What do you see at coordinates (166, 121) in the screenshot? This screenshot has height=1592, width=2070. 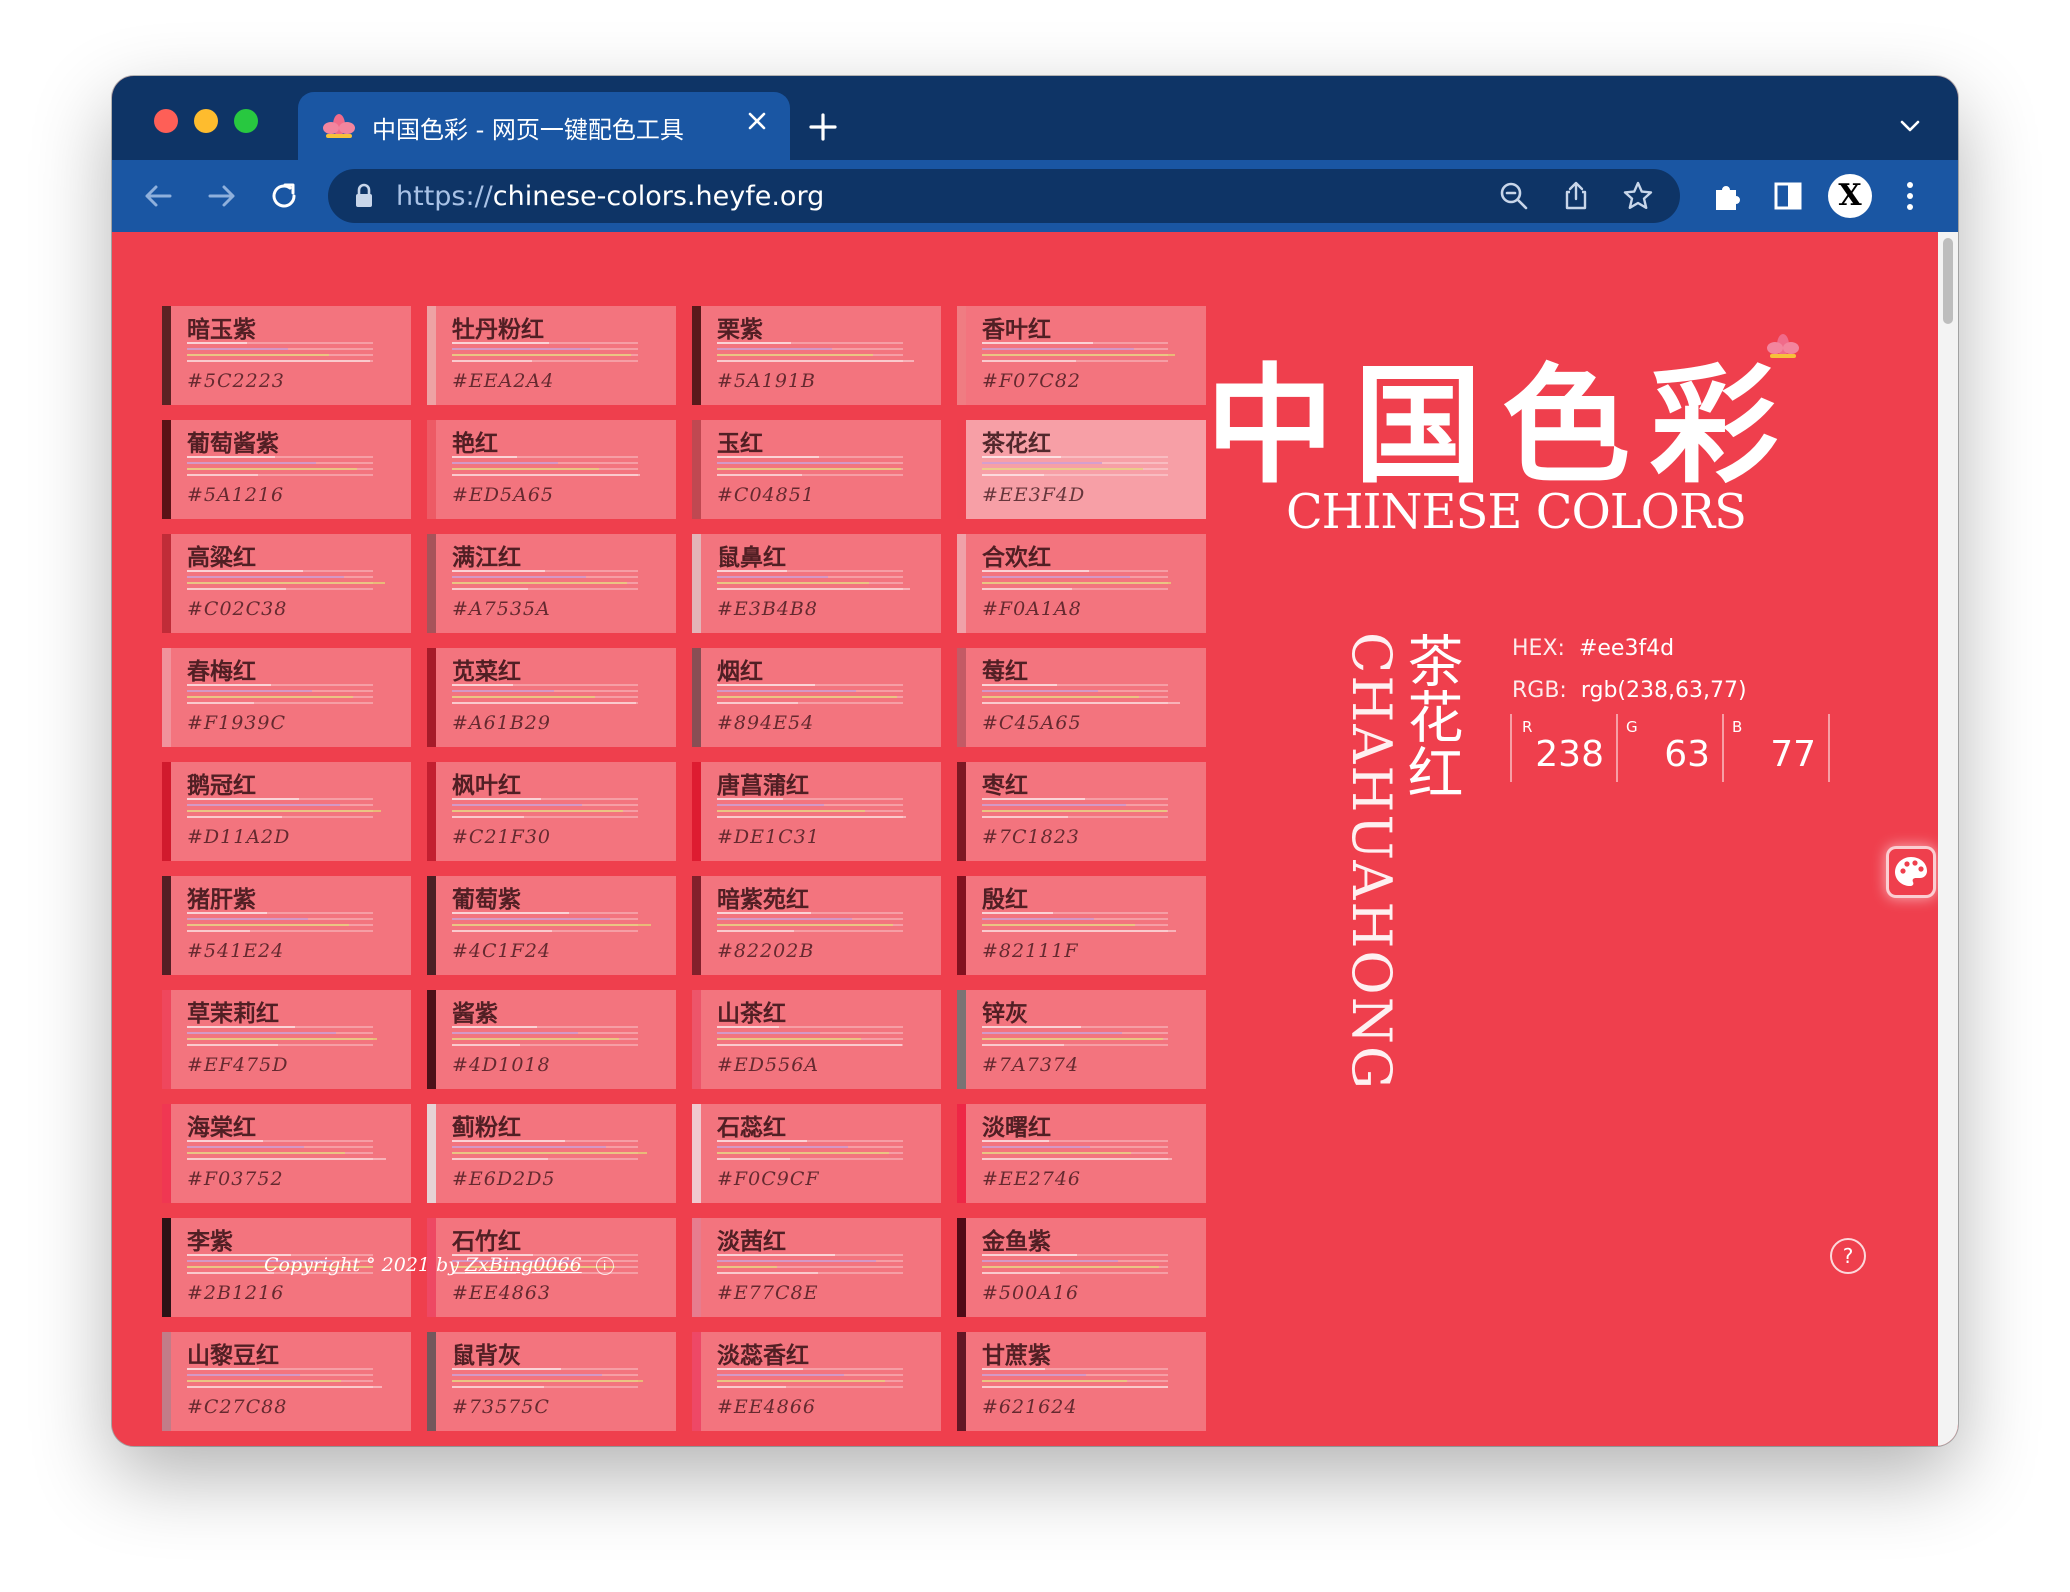 I see `close-window-button` at bounding box center [166, 121].